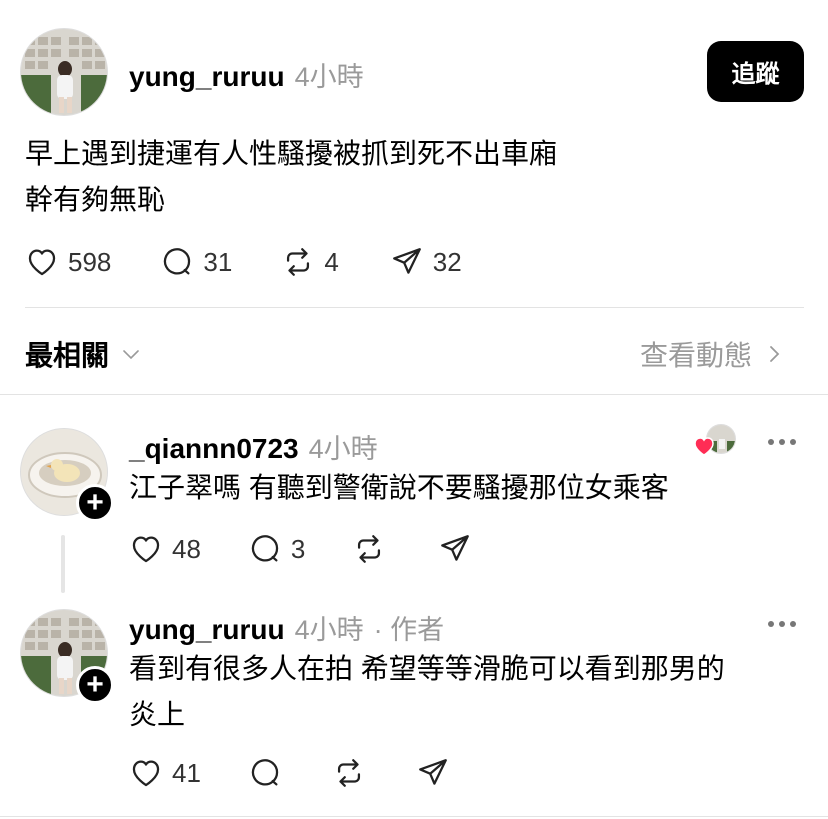 The image size is (828, 819). I want to click on repost-button: 4, so click(309, 262).